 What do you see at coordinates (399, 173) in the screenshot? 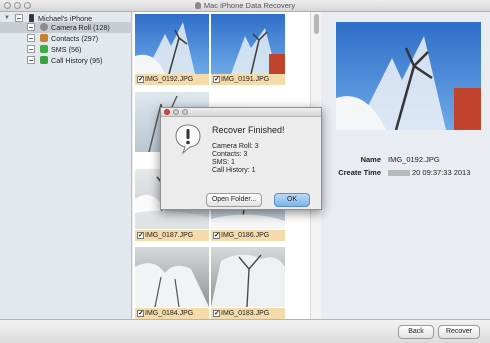
I see `redacted-date` at bounding box center [399, 173].